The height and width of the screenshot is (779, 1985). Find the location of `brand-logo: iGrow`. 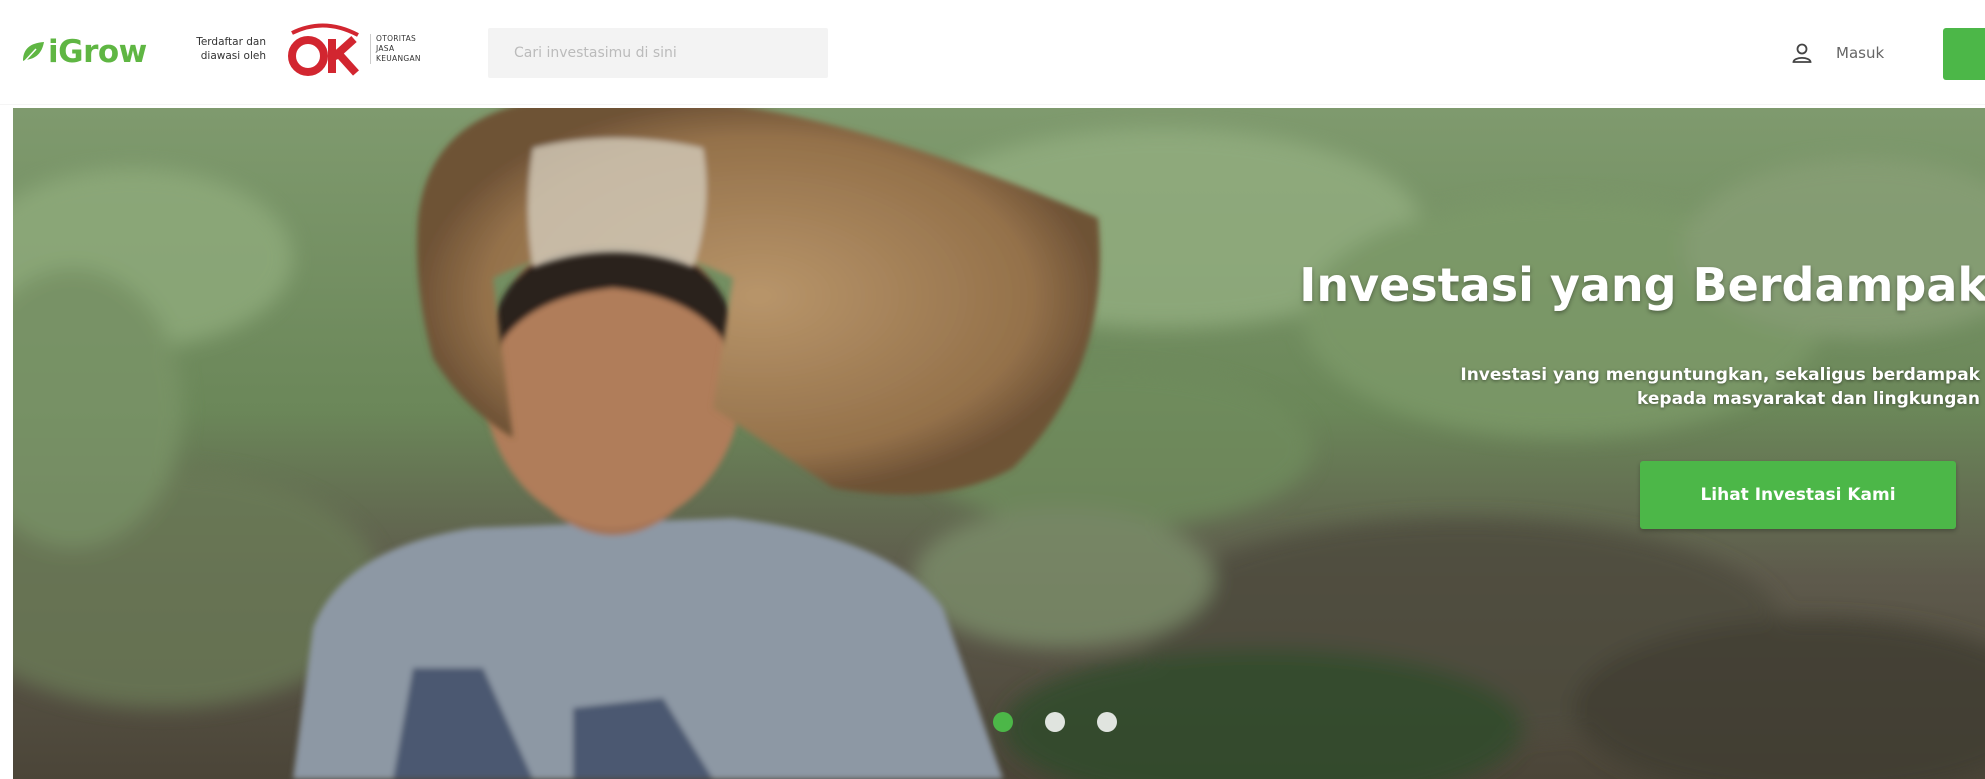

brand-logo: iGrow is located at coordinates (83, 52).